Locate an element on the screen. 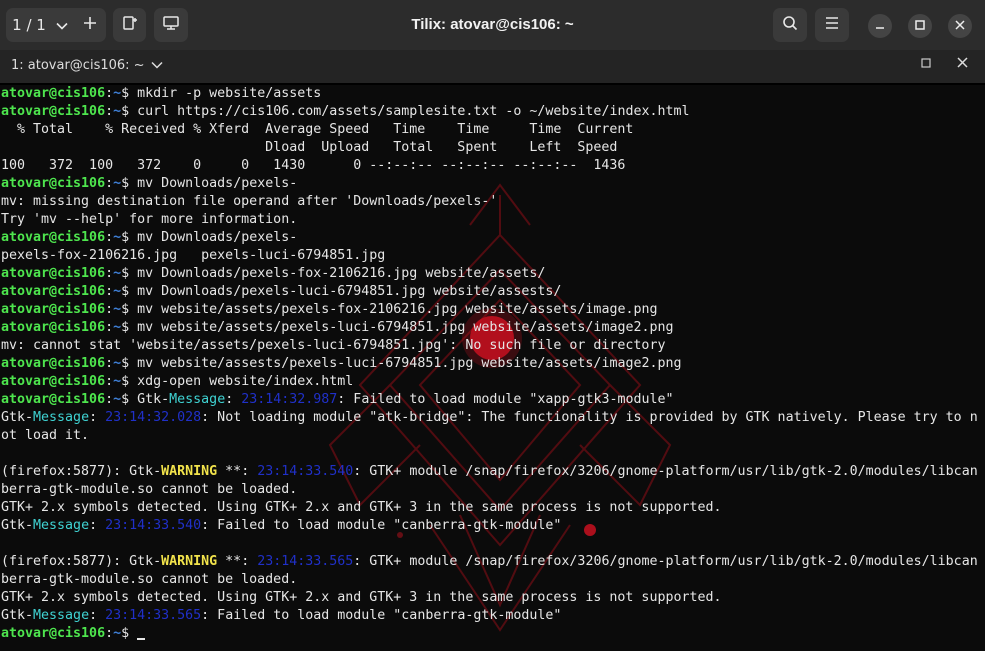 Image resolution: width=985 pixels, height=651 pixels. menu-button is located at coordinates (832, 25).